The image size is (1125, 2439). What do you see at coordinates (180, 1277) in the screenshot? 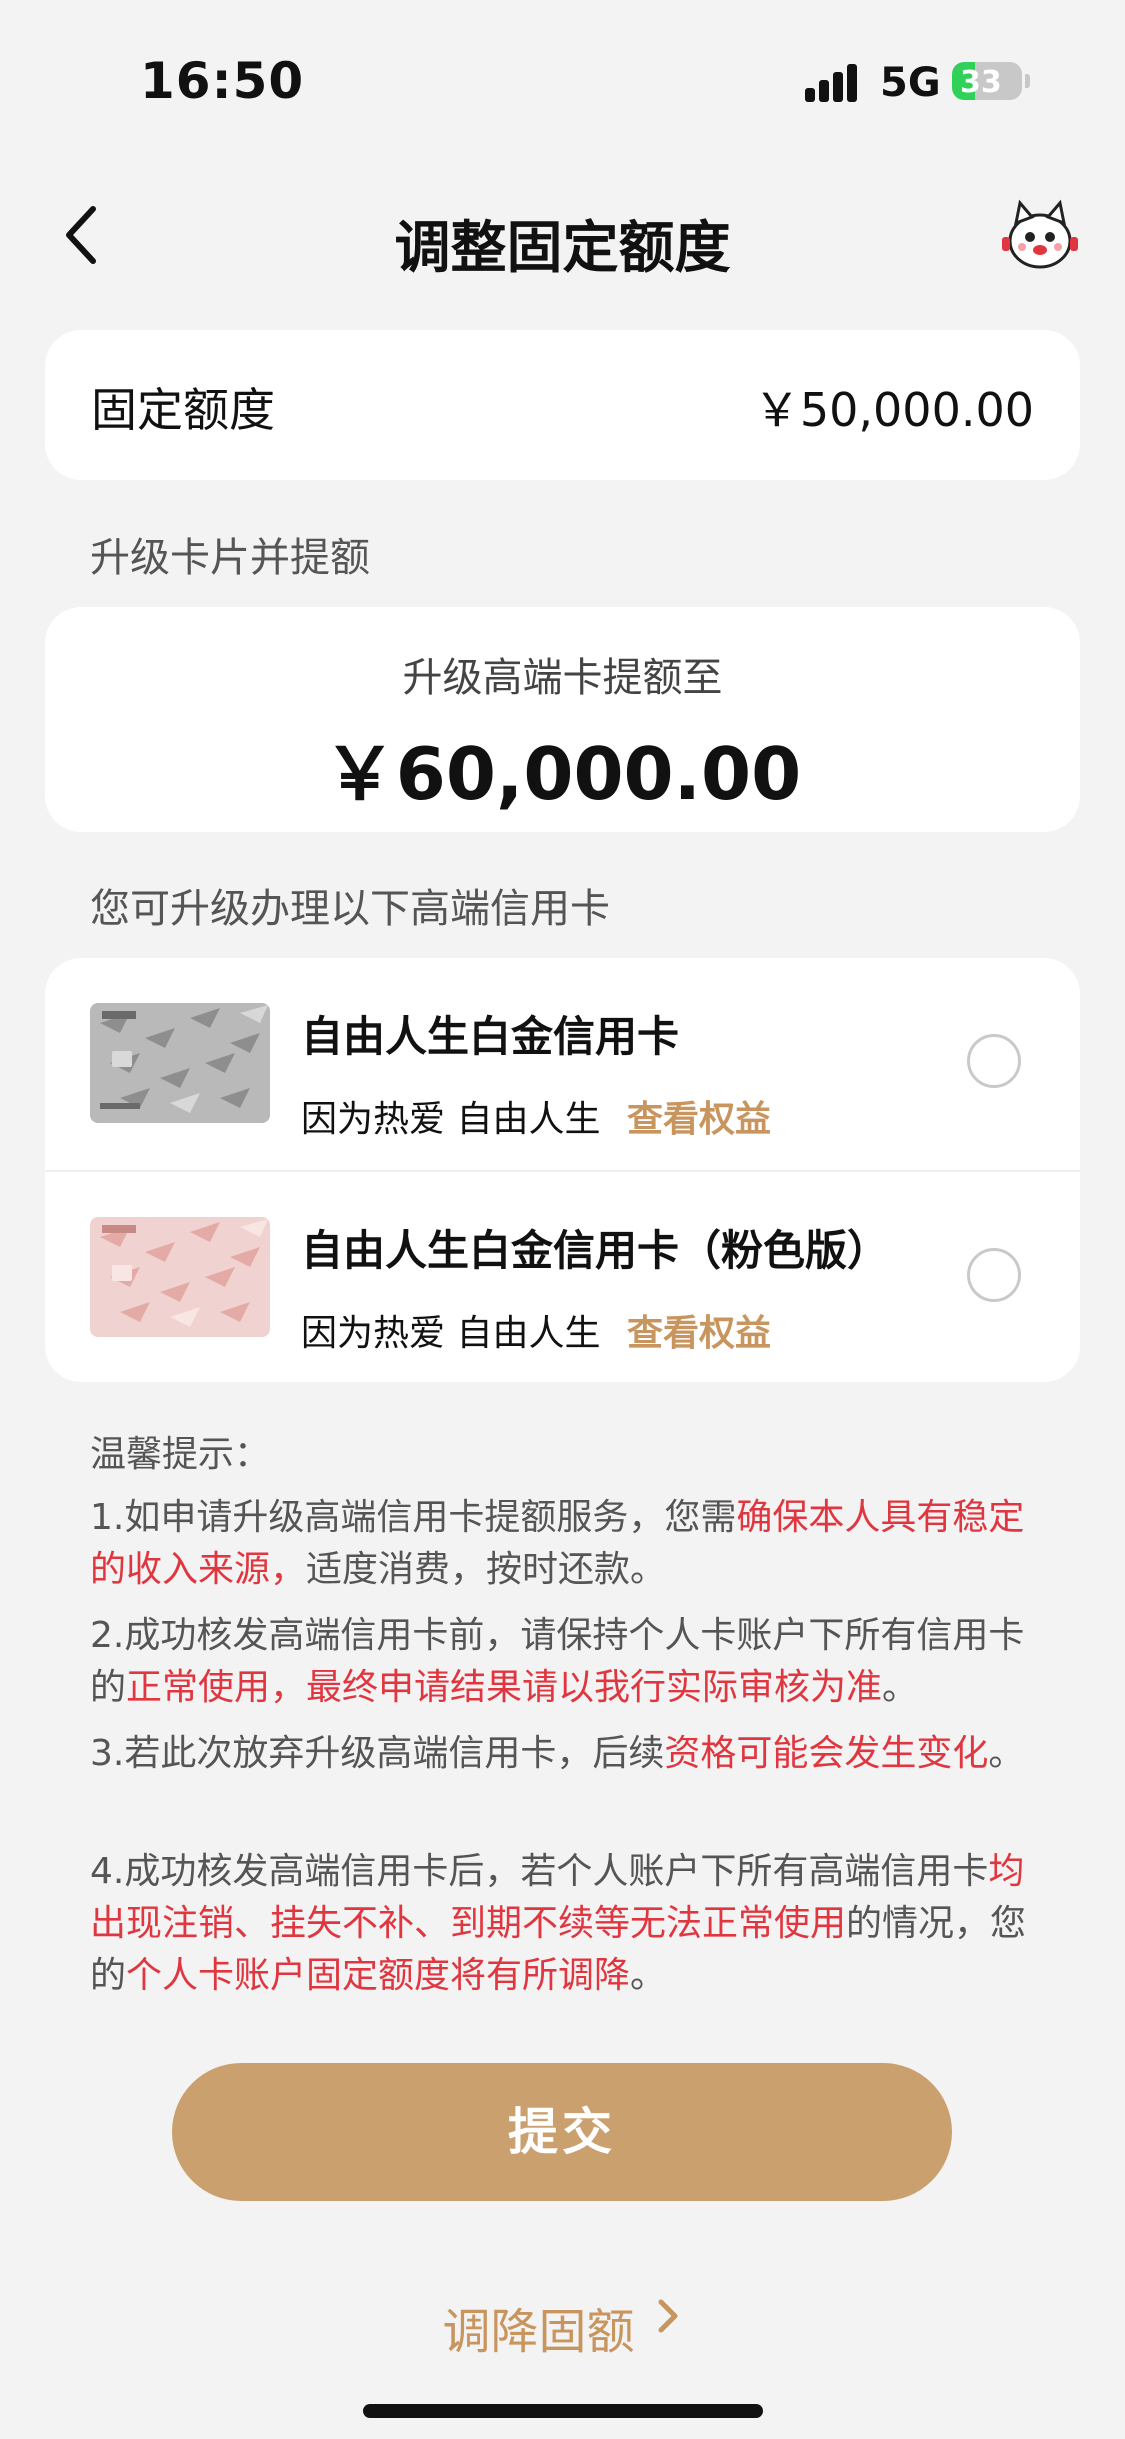
I see `card-image-pink` at bounding box center [180, 1277].